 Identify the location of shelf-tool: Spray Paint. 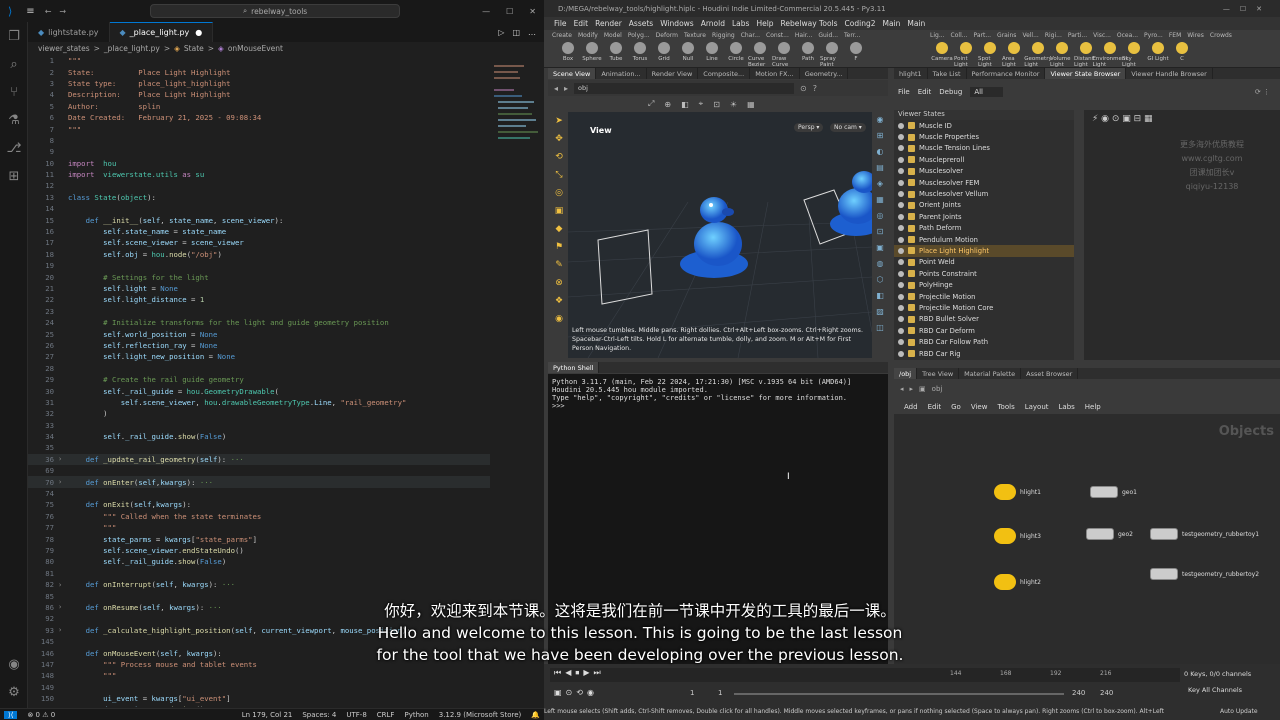
(832, 55).